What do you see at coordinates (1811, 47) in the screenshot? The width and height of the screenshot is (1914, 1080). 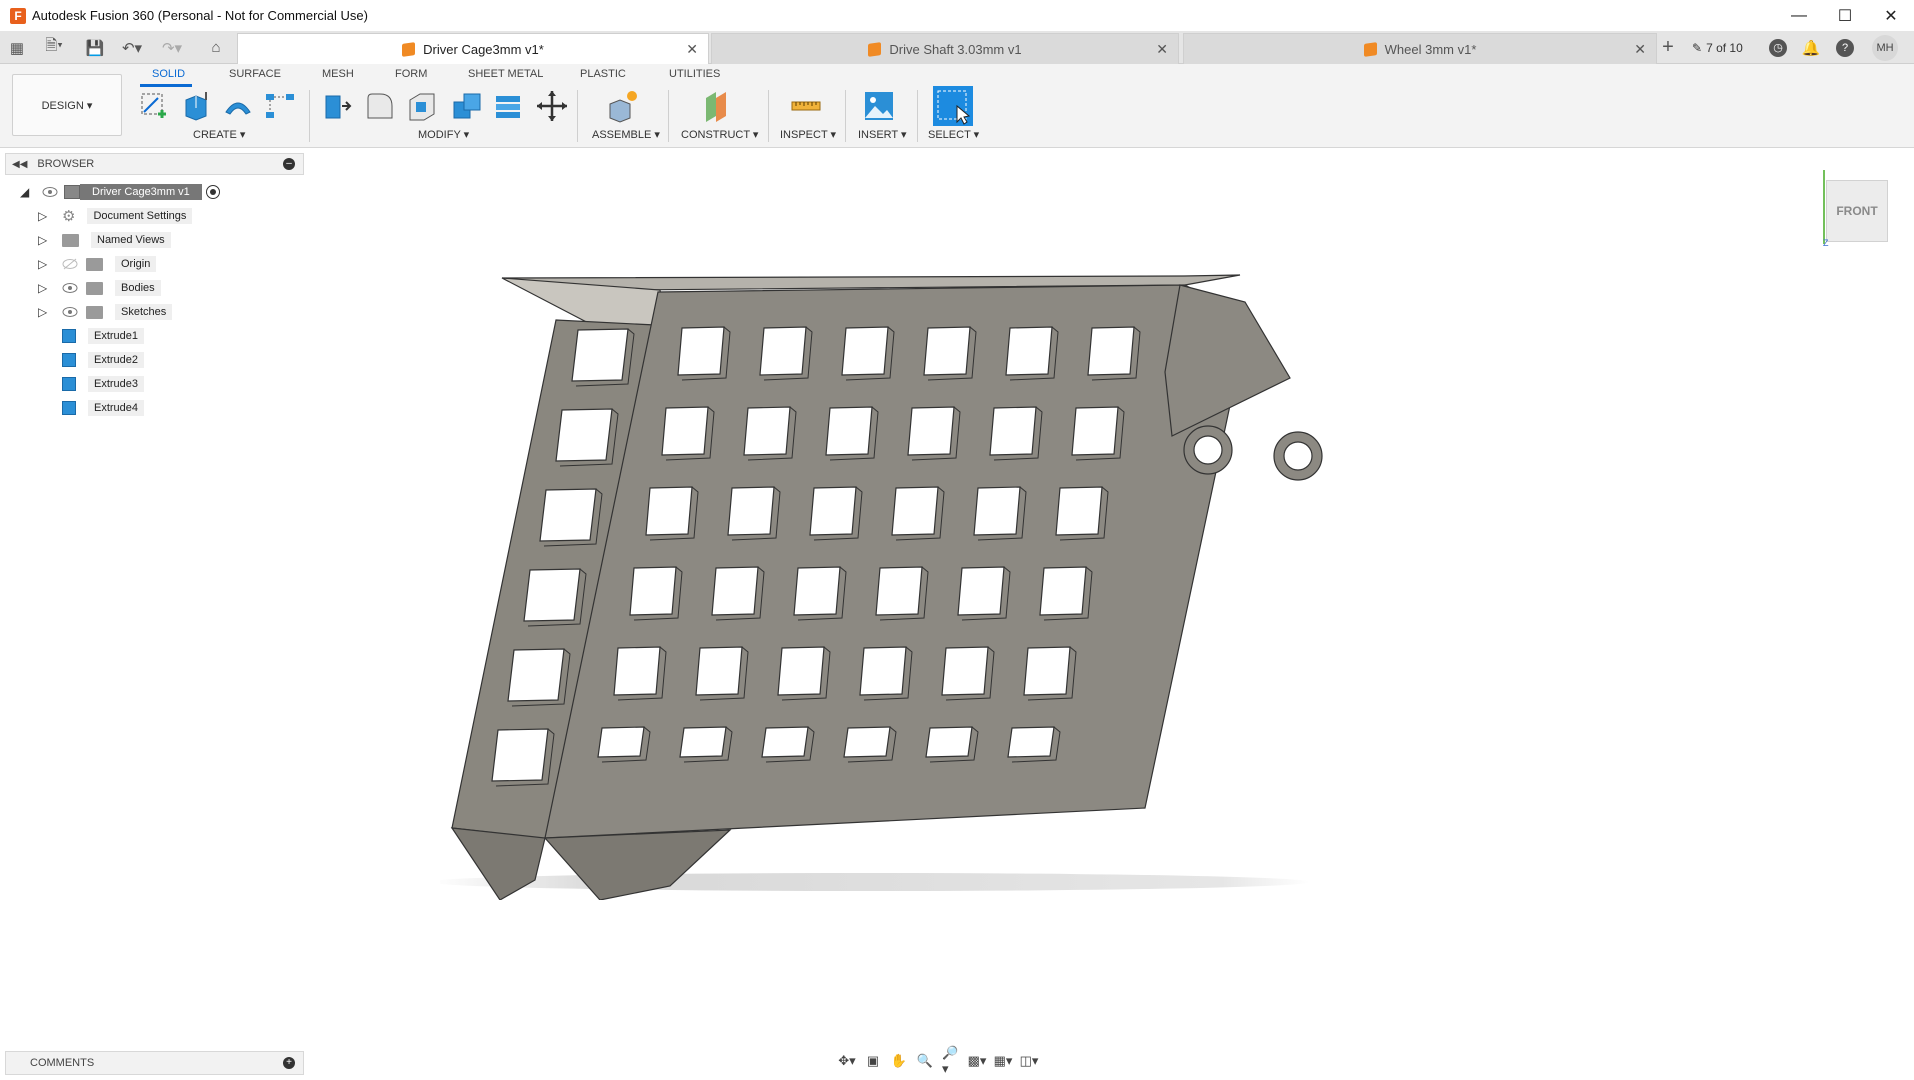 I see `notification-bell-icon: 🔔` at bounding box center [1811, 47].